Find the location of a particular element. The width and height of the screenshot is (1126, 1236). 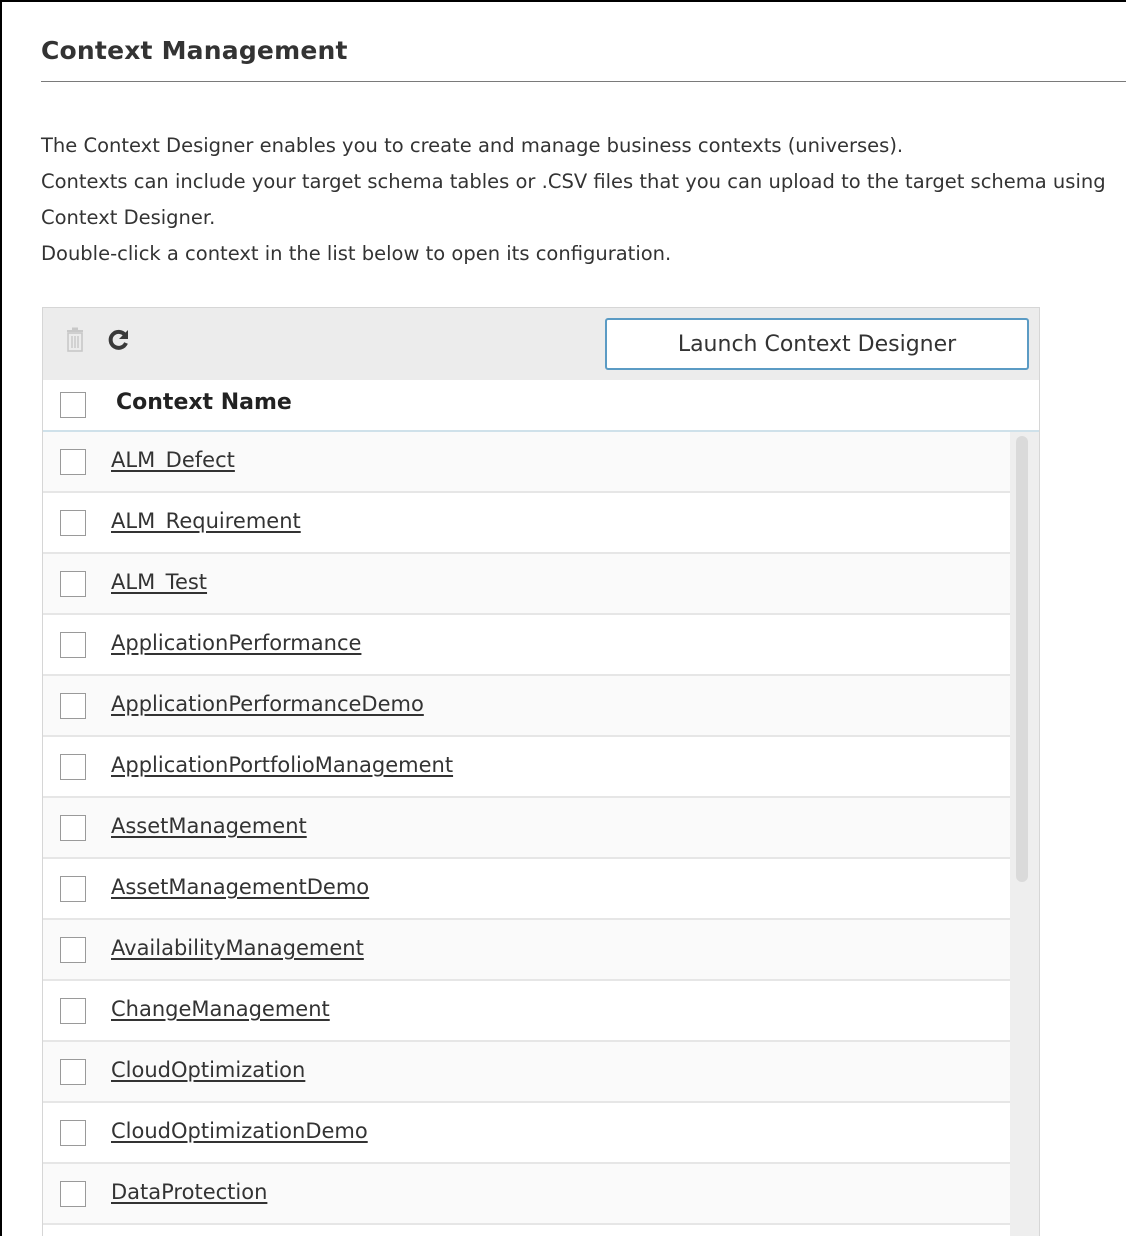

context-link: ApplicationPortfolioManagement is located at coordinates (282, 765).